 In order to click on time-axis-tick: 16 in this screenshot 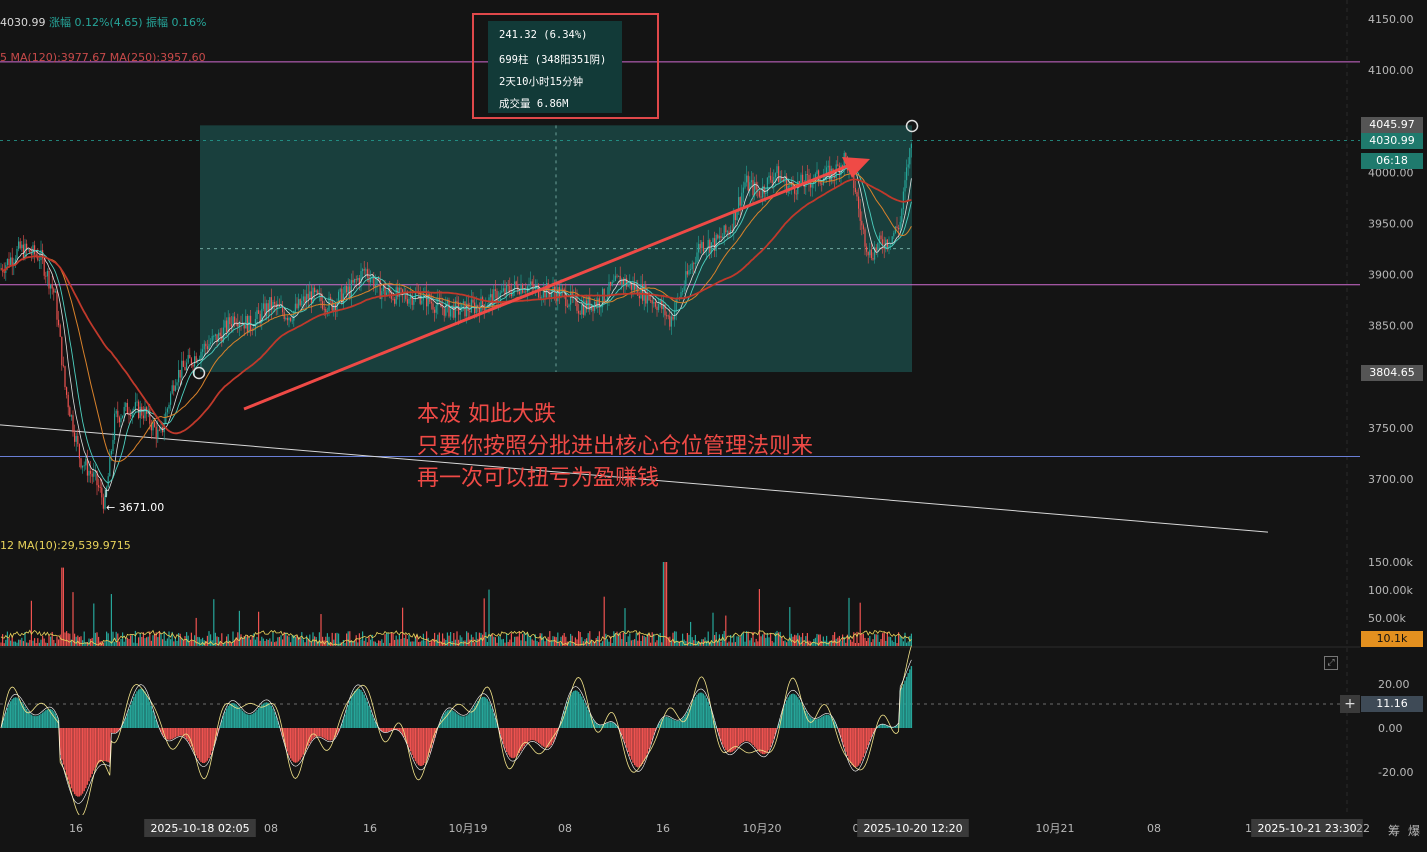, I will do `click(370, 828)`.